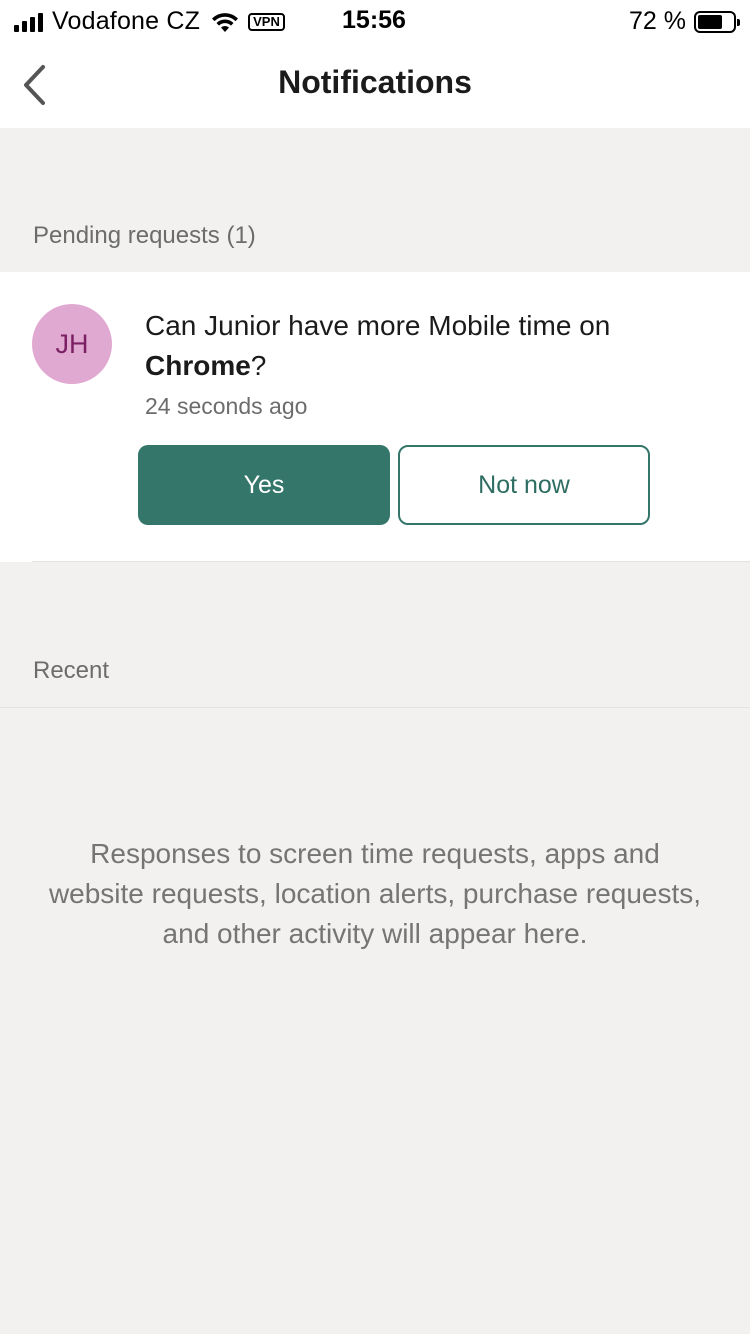  I want to click on cellular-signal-icon, so click(28, 22).